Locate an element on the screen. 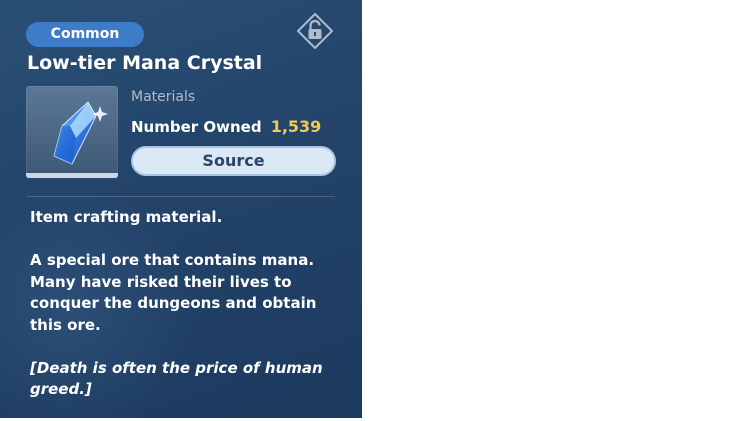 This screenshot has height=421, width=748. rarity-badge: Common is located at coordinates (85, 34).